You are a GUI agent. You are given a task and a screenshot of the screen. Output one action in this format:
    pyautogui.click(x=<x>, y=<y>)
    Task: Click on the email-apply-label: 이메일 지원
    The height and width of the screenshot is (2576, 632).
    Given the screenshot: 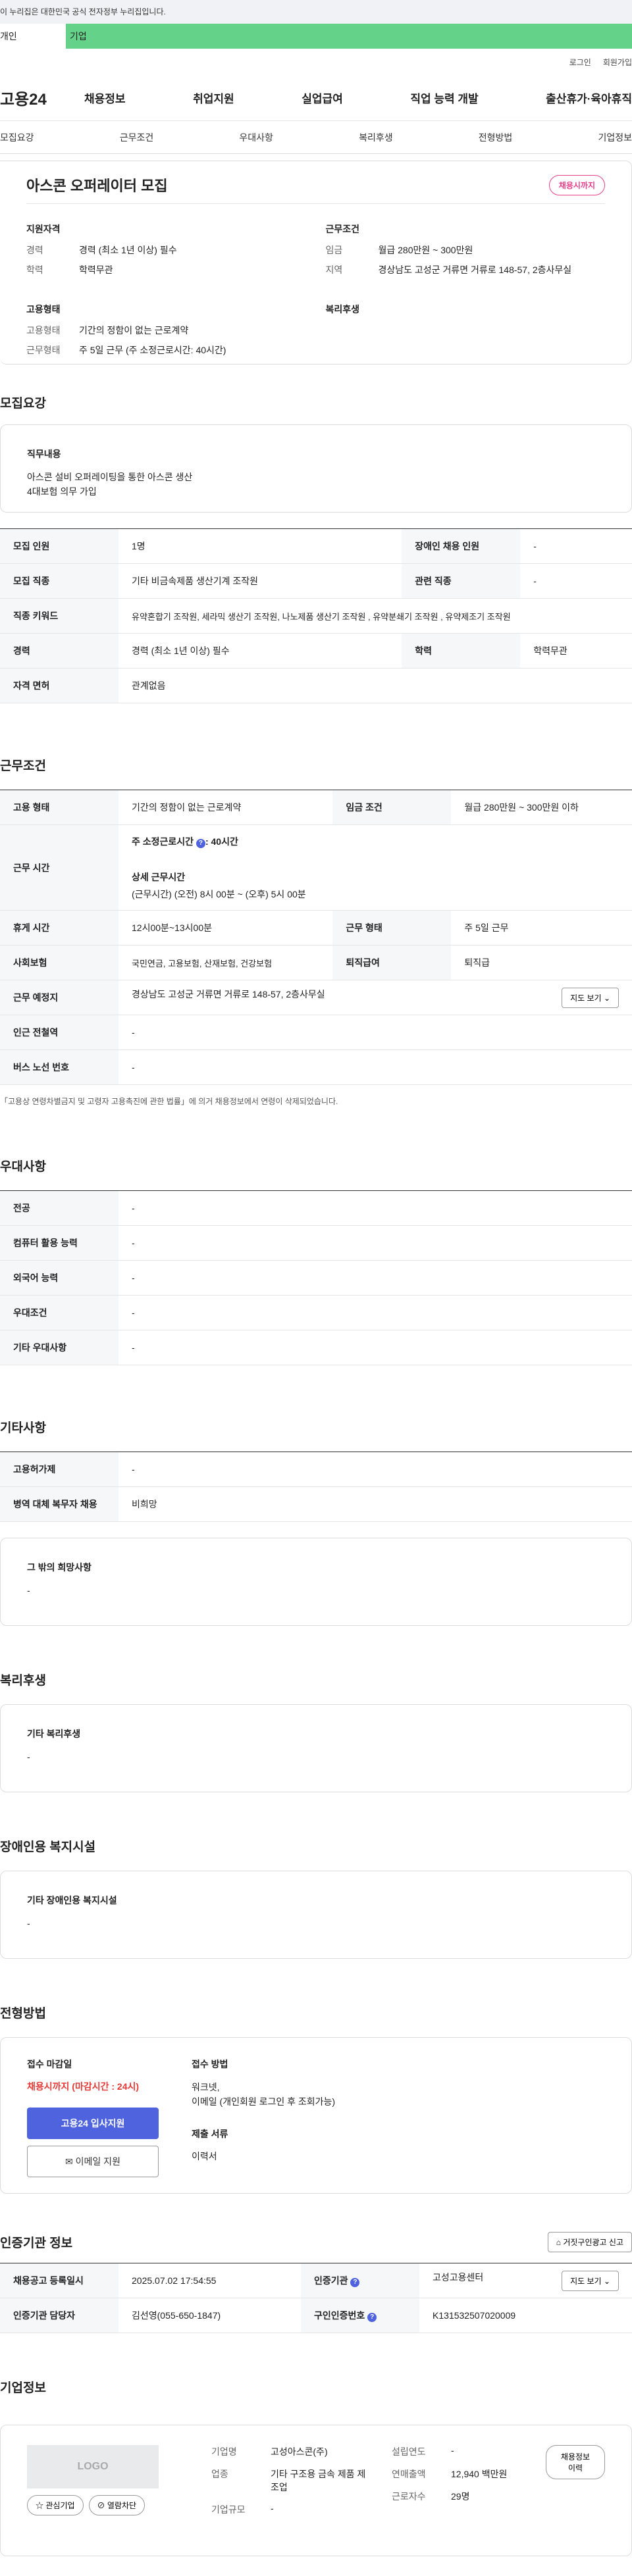 What is the action you would take?
    pyautogui.click(x=98, y=2161)
    